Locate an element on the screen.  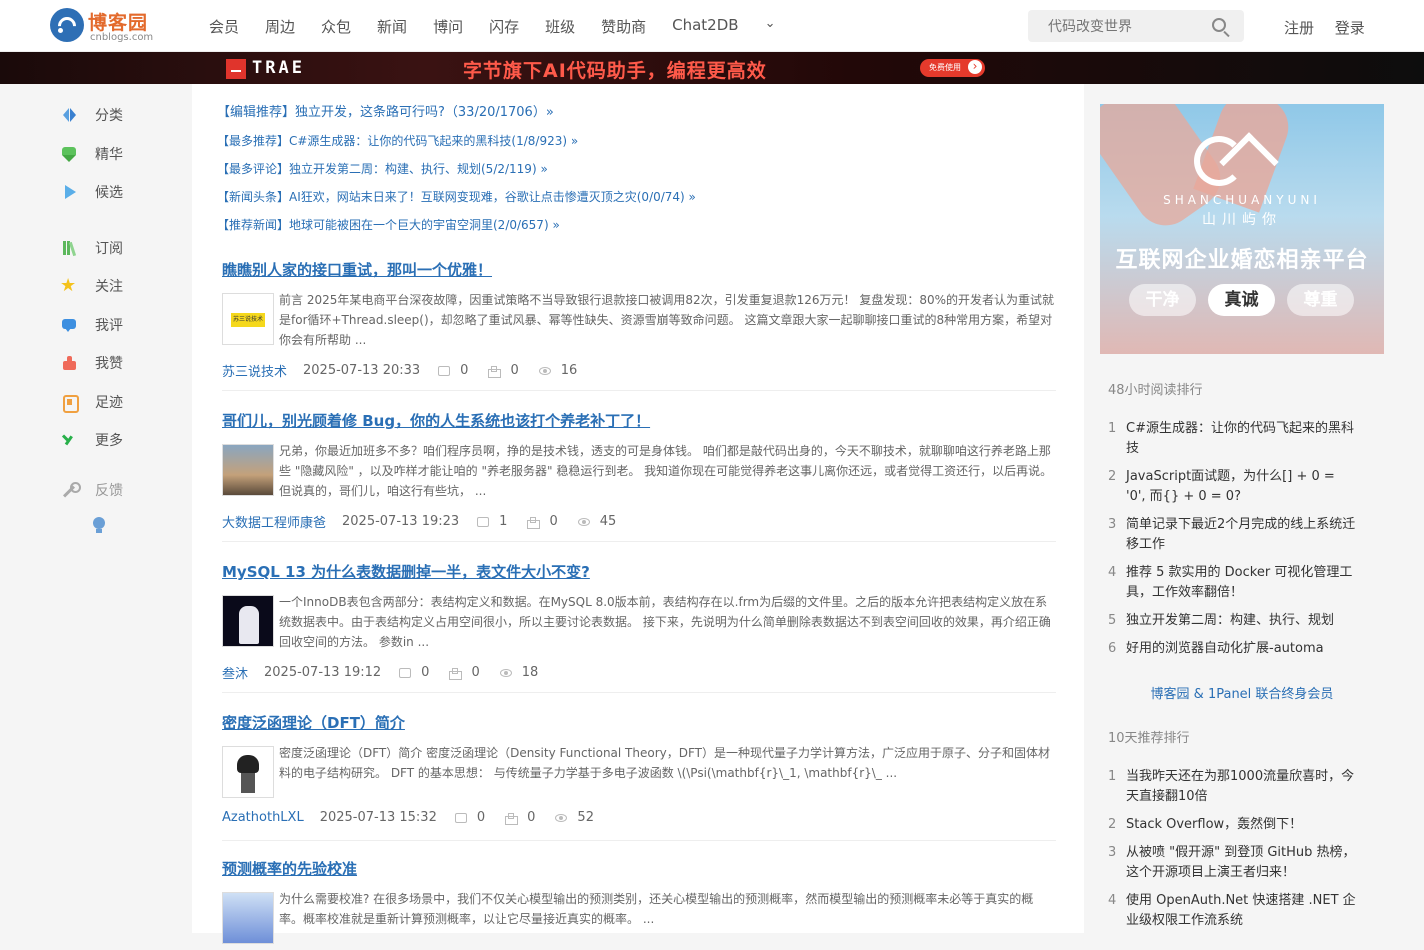
post-title-link: 哥们儿，别光顾着修 Bug，你的人生系统也该打个养老补丁了！ is located at coordinates (436, 421).